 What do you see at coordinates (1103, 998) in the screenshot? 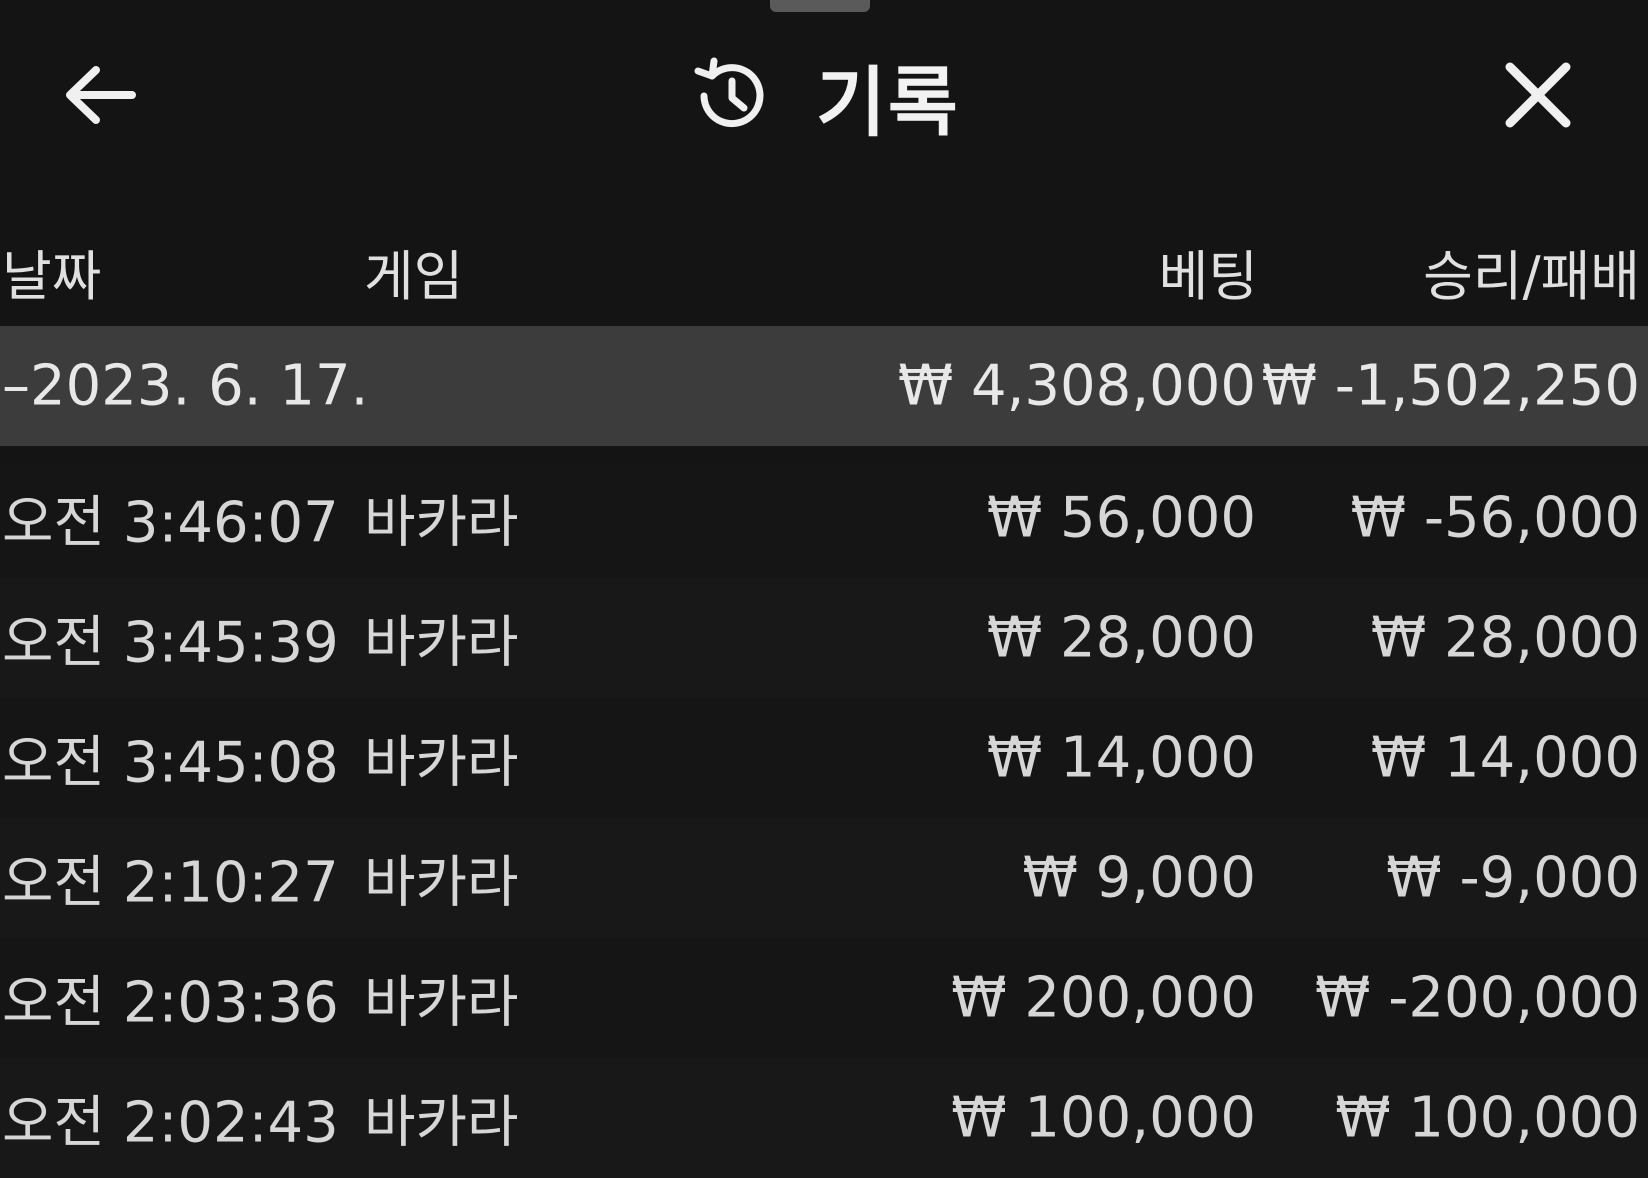
I see `row-bet: ₩ 200,000` at bounding box center [1103, 998].